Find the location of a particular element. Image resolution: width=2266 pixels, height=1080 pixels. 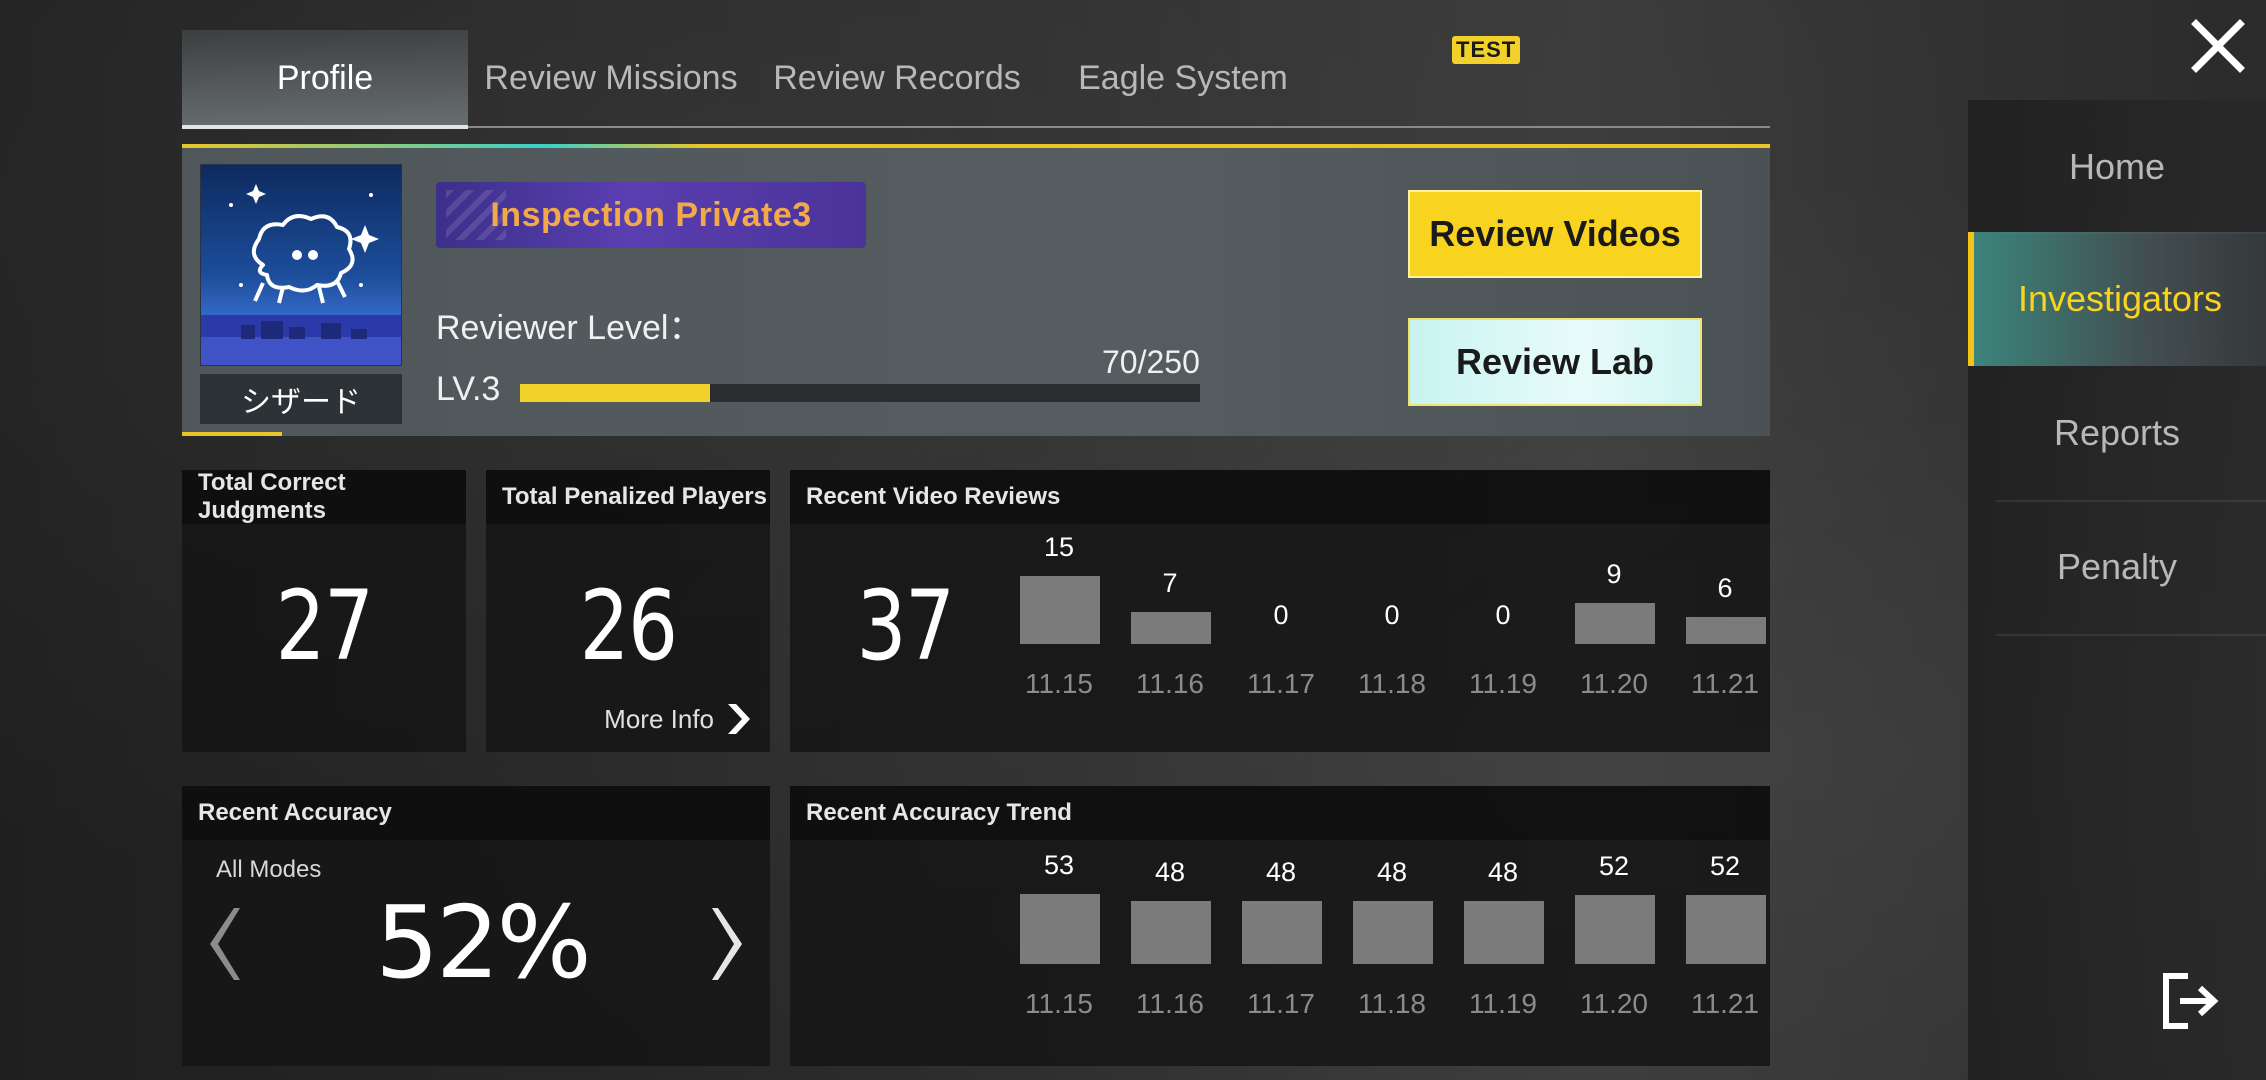

chart-column: 48 11.16 is located at coordinates (1170, 953).